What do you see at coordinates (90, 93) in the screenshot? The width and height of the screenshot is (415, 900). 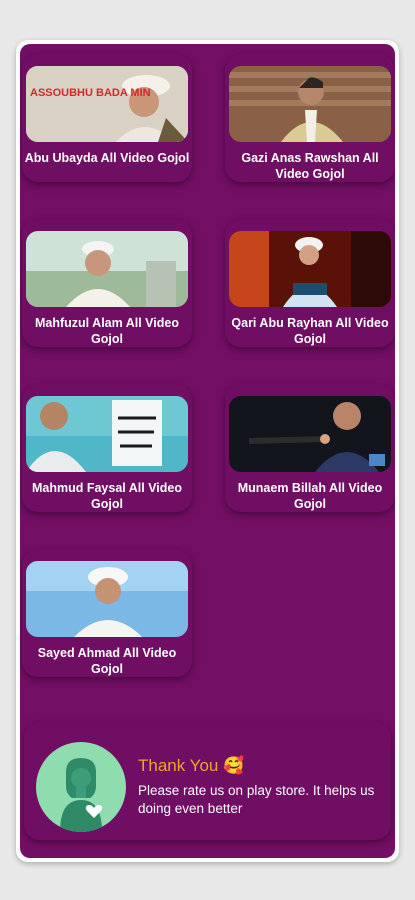 I see `thumbnail-caption: ASSOUBHU BADA MIN` at bounding box center [90, 93].